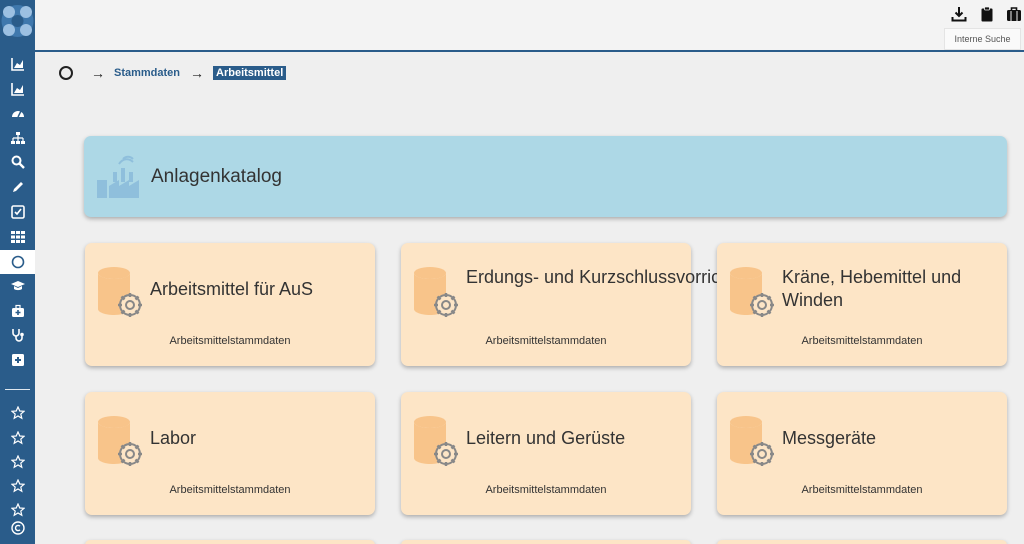 This screenshot has height=544, width=1024. I want to click on sidebar-item-medical, so click(17, 335).